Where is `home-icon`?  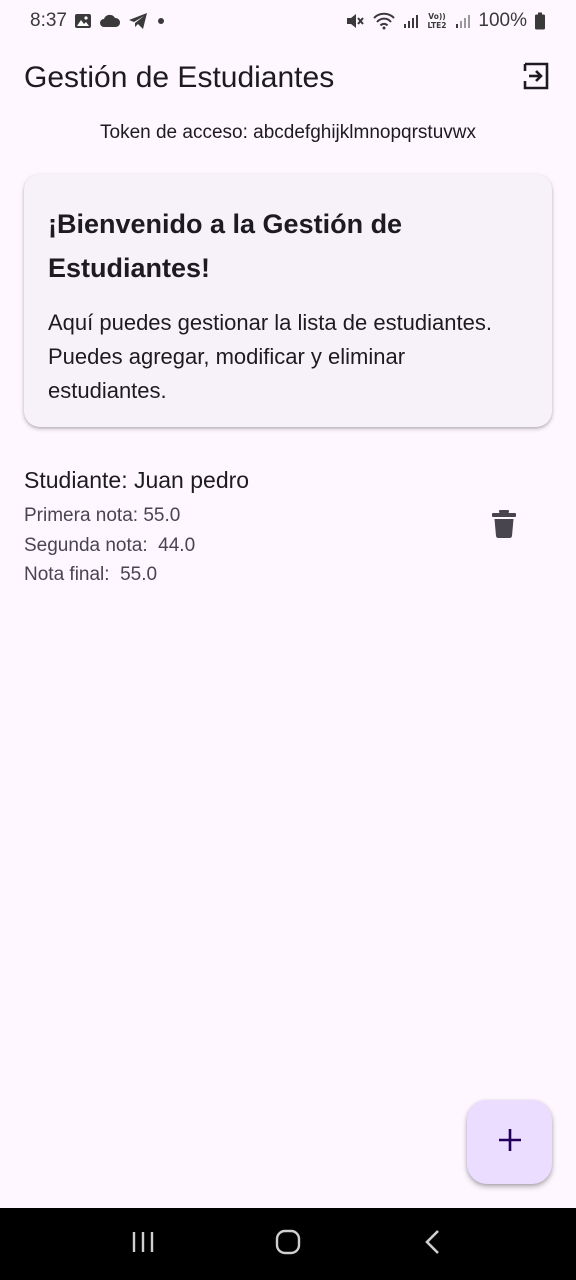
home-icon is located at coordinates (288, 1244).